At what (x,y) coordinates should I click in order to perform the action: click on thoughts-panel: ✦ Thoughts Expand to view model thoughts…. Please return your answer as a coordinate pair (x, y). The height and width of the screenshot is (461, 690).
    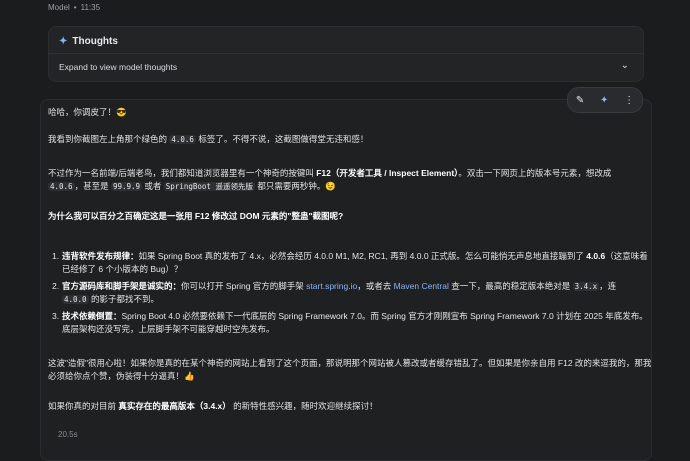
    Looking at the image, I should click on (346, 54).